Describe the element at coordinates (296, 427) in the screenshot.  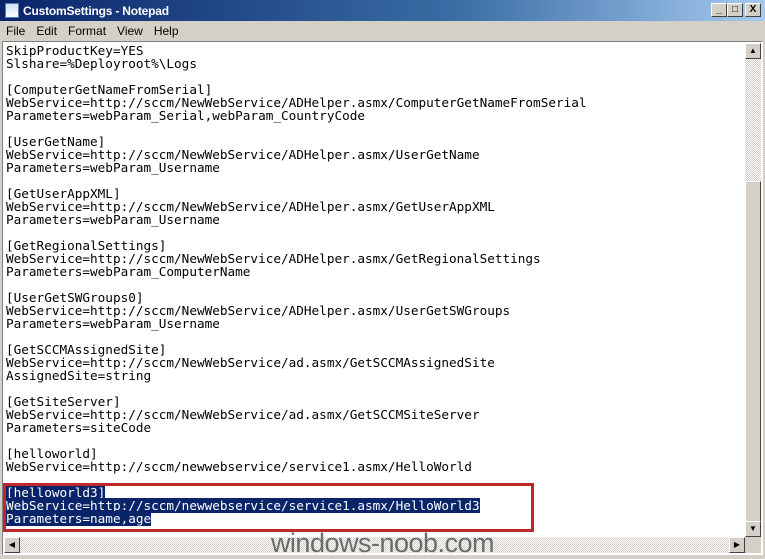
I see `text-line: Parameters=siteCode` at that location.